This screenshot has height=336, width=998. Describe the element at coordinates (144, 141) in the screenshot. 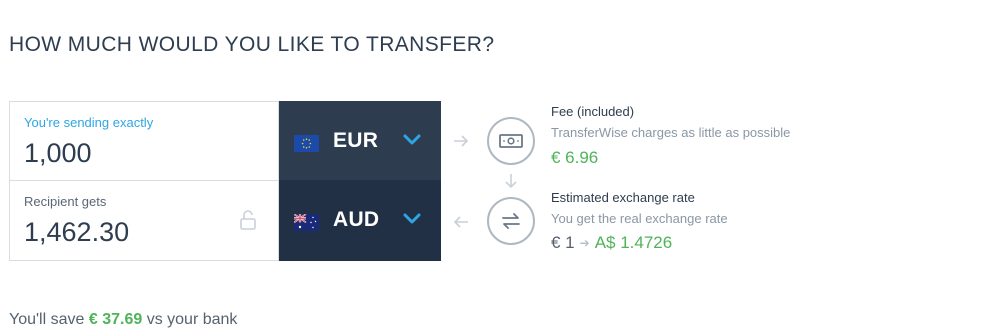

I see `send-amount-field: You're sending exactly 1,000` at that location.